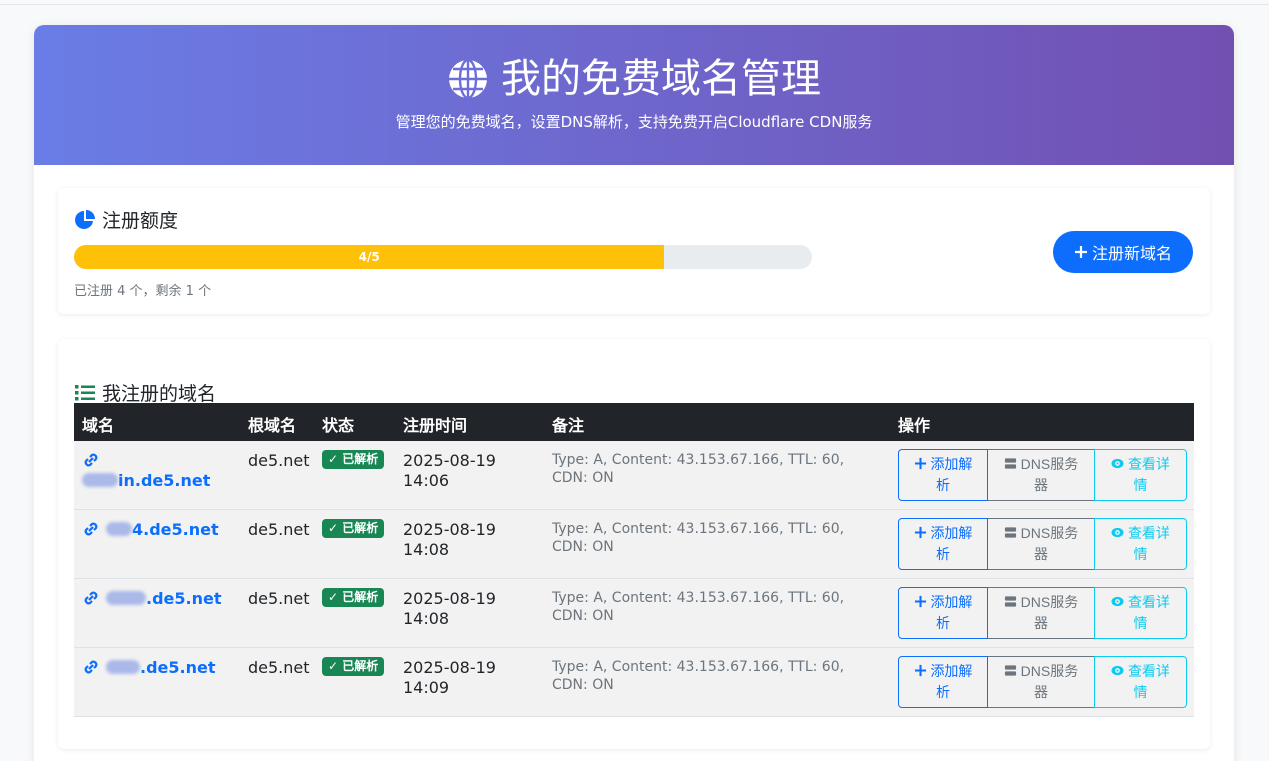 The width and height of the screenshot is (1269, 761). I want to click on col-root: 根域名, so click(272, 425).